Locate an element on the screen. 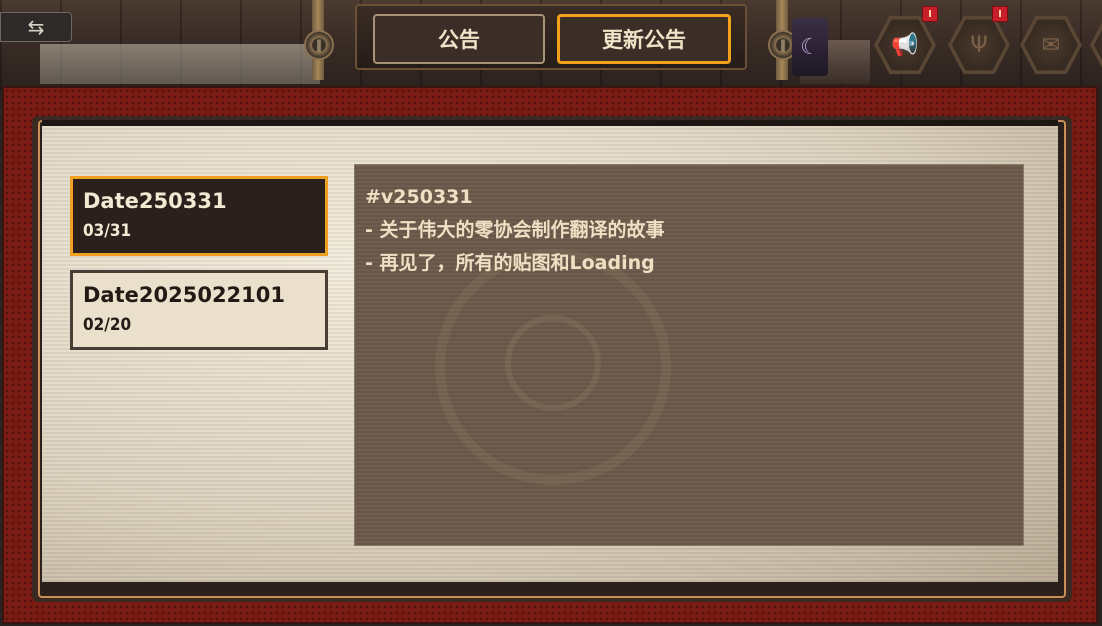  faded-emblem-center is located at coordinates (553, 363).